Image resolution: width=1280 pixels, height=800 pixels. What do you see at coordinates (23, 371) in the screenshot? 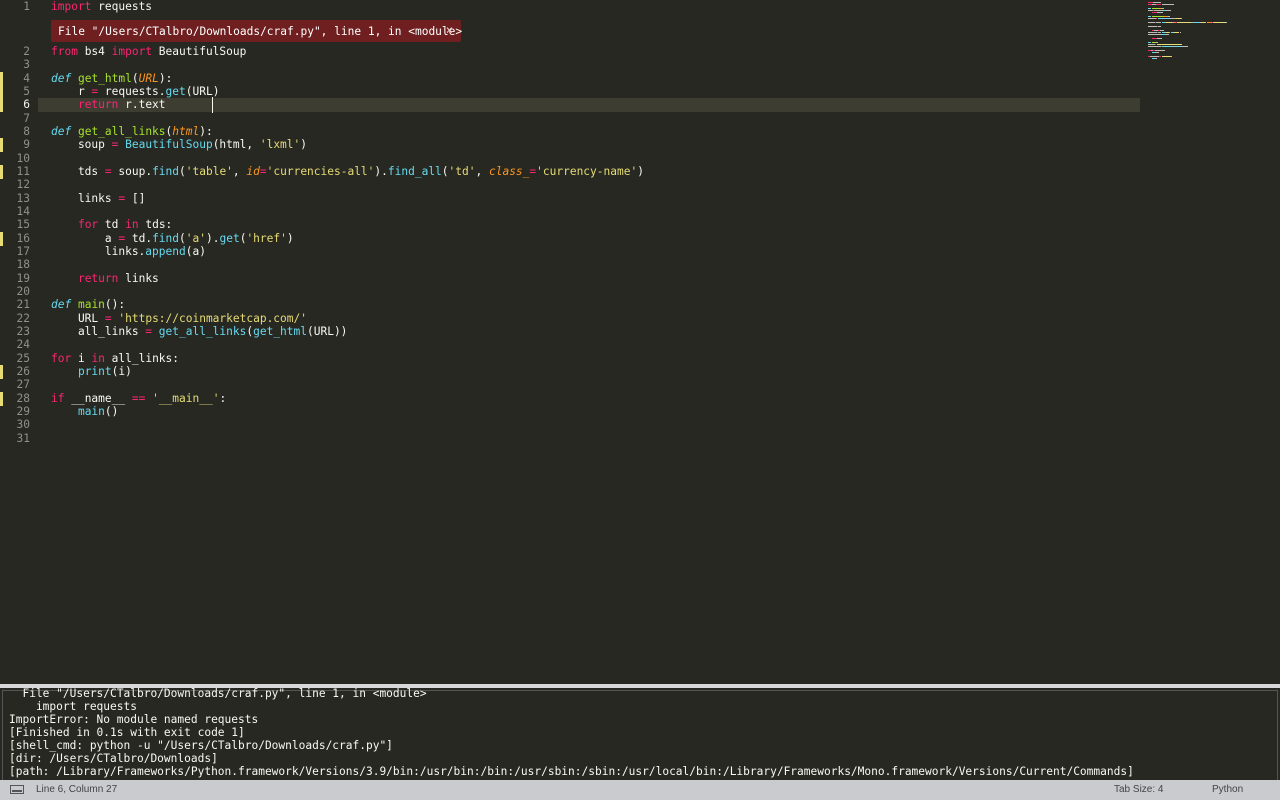
I see `line-number: 26` at bounding box center [23, 371].